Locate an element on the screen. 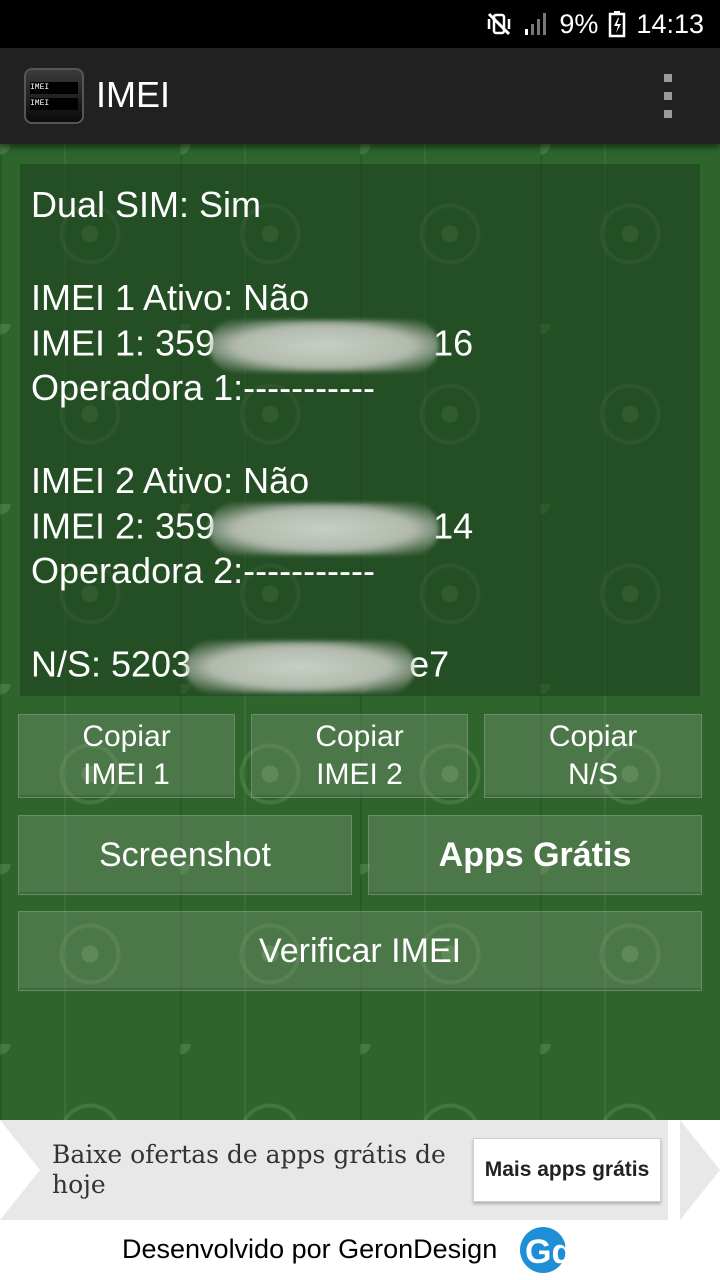 The height and width of the screenshot is (1280, 720). app-title: IMEI is located at coordinates (133, 94).